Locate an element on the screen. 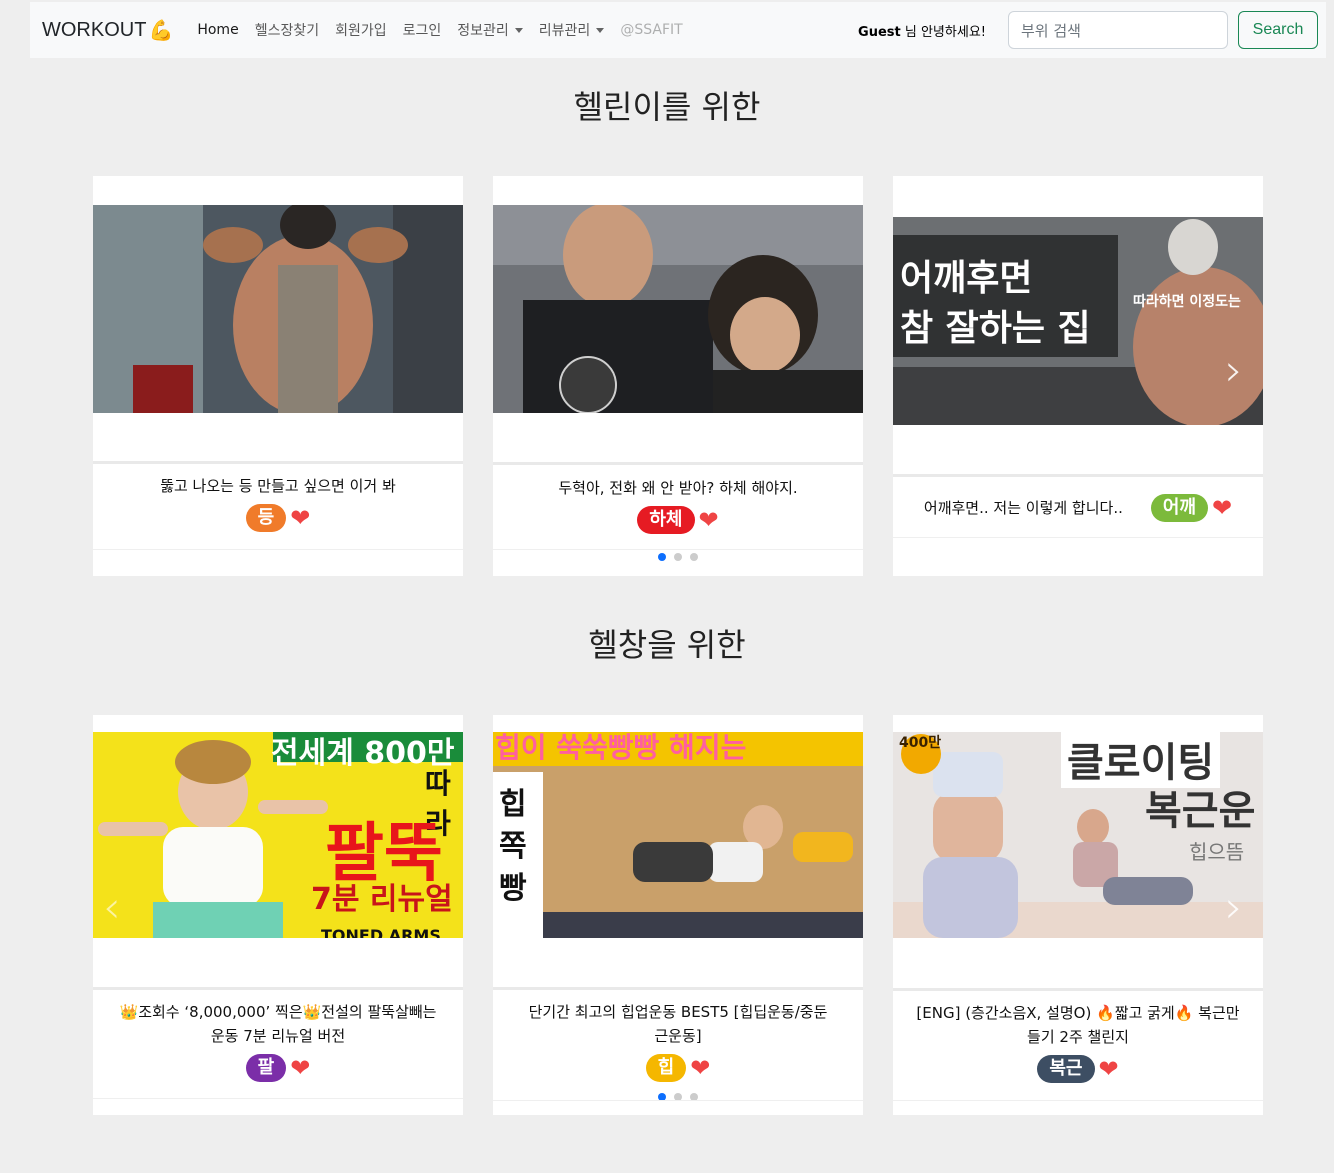 The width and height of the screenshot is (1334, 1173). nav-ssafit: @SSAFIT is located at coordinates (651, 30).